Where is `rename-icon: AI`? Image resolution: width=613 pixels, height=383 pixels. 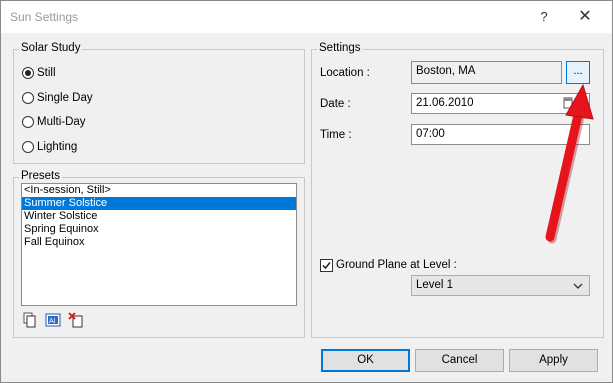
rename-icon: AI is located at coordinates (53, 320).